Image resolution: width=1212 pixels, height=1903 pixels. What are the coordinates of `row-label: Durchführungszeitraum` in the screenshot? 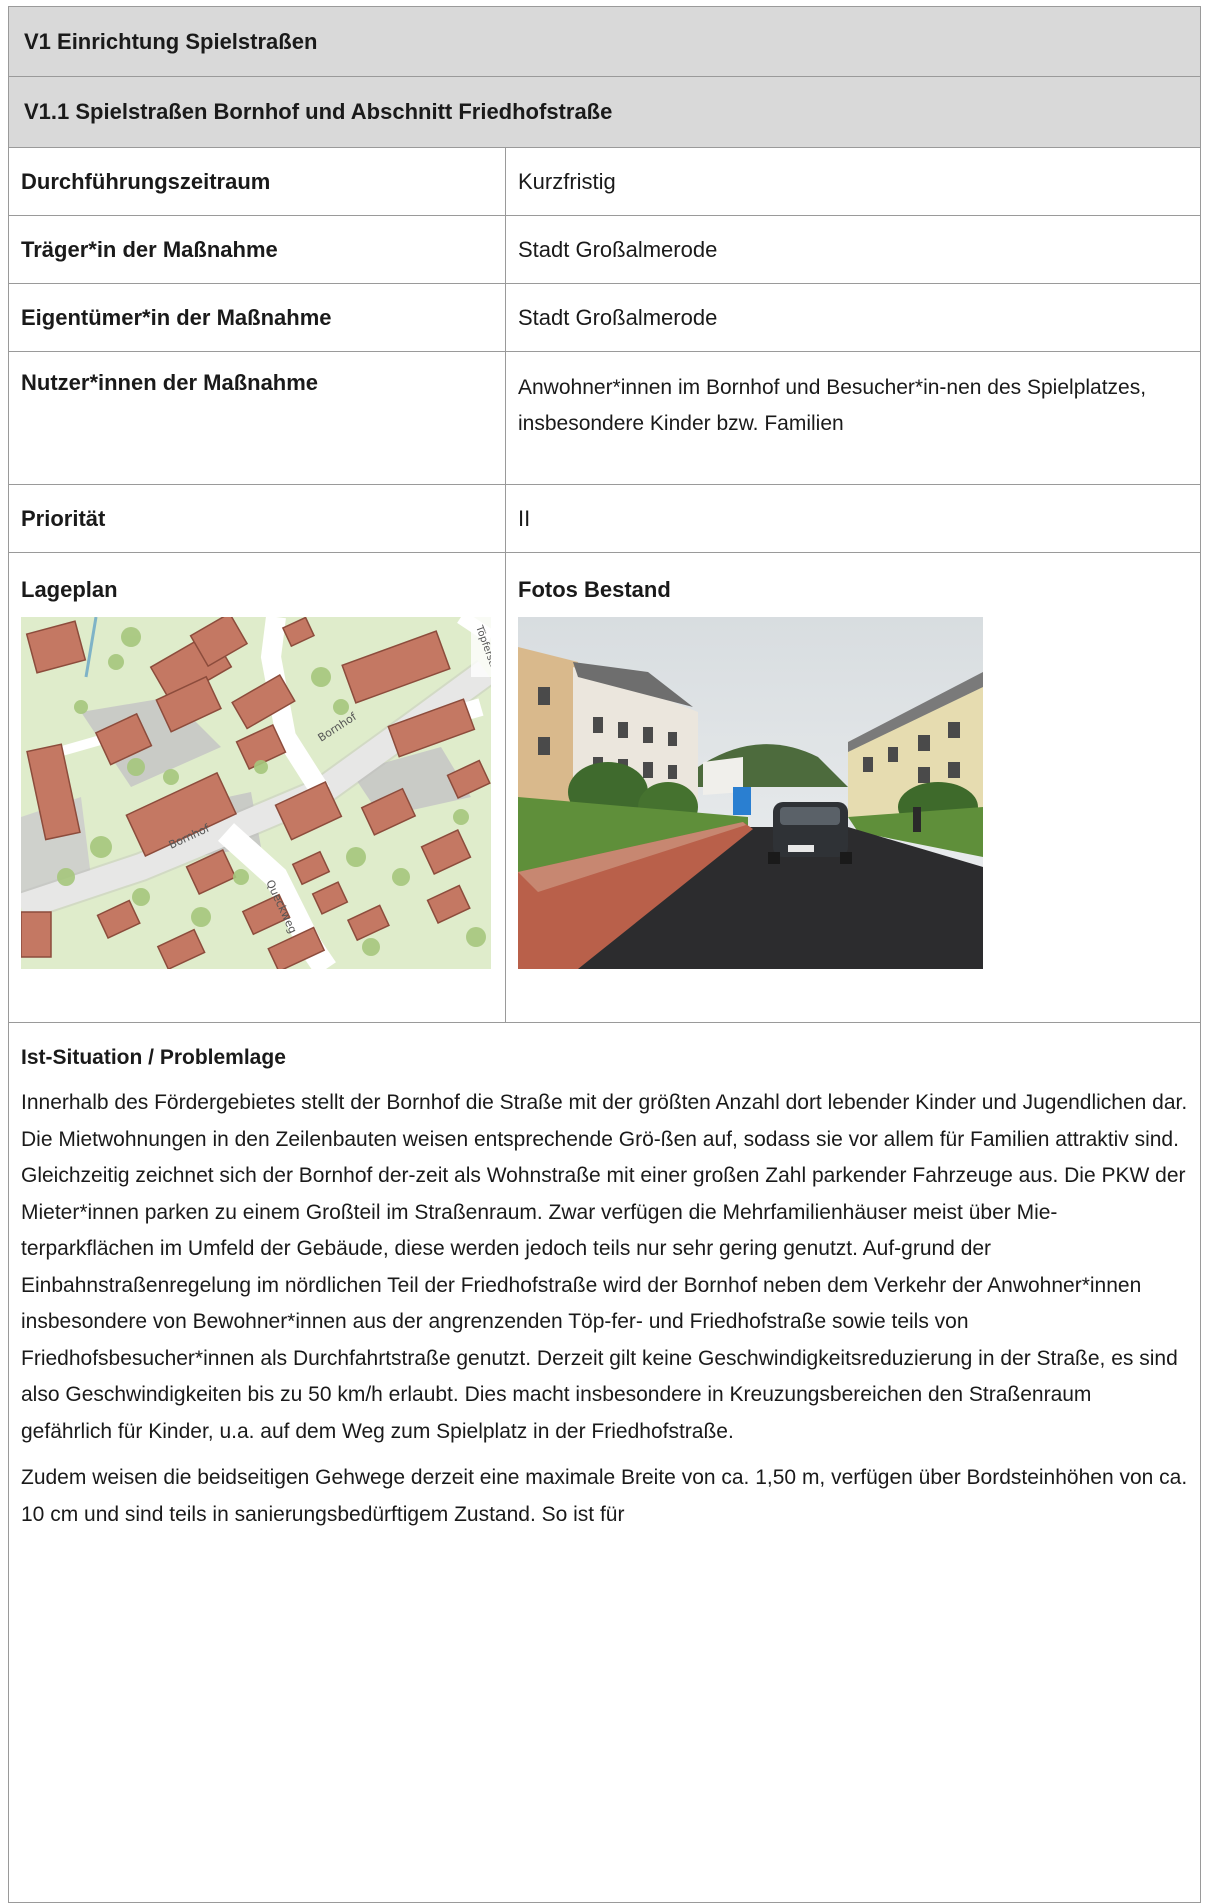 It's located at (257, 181).